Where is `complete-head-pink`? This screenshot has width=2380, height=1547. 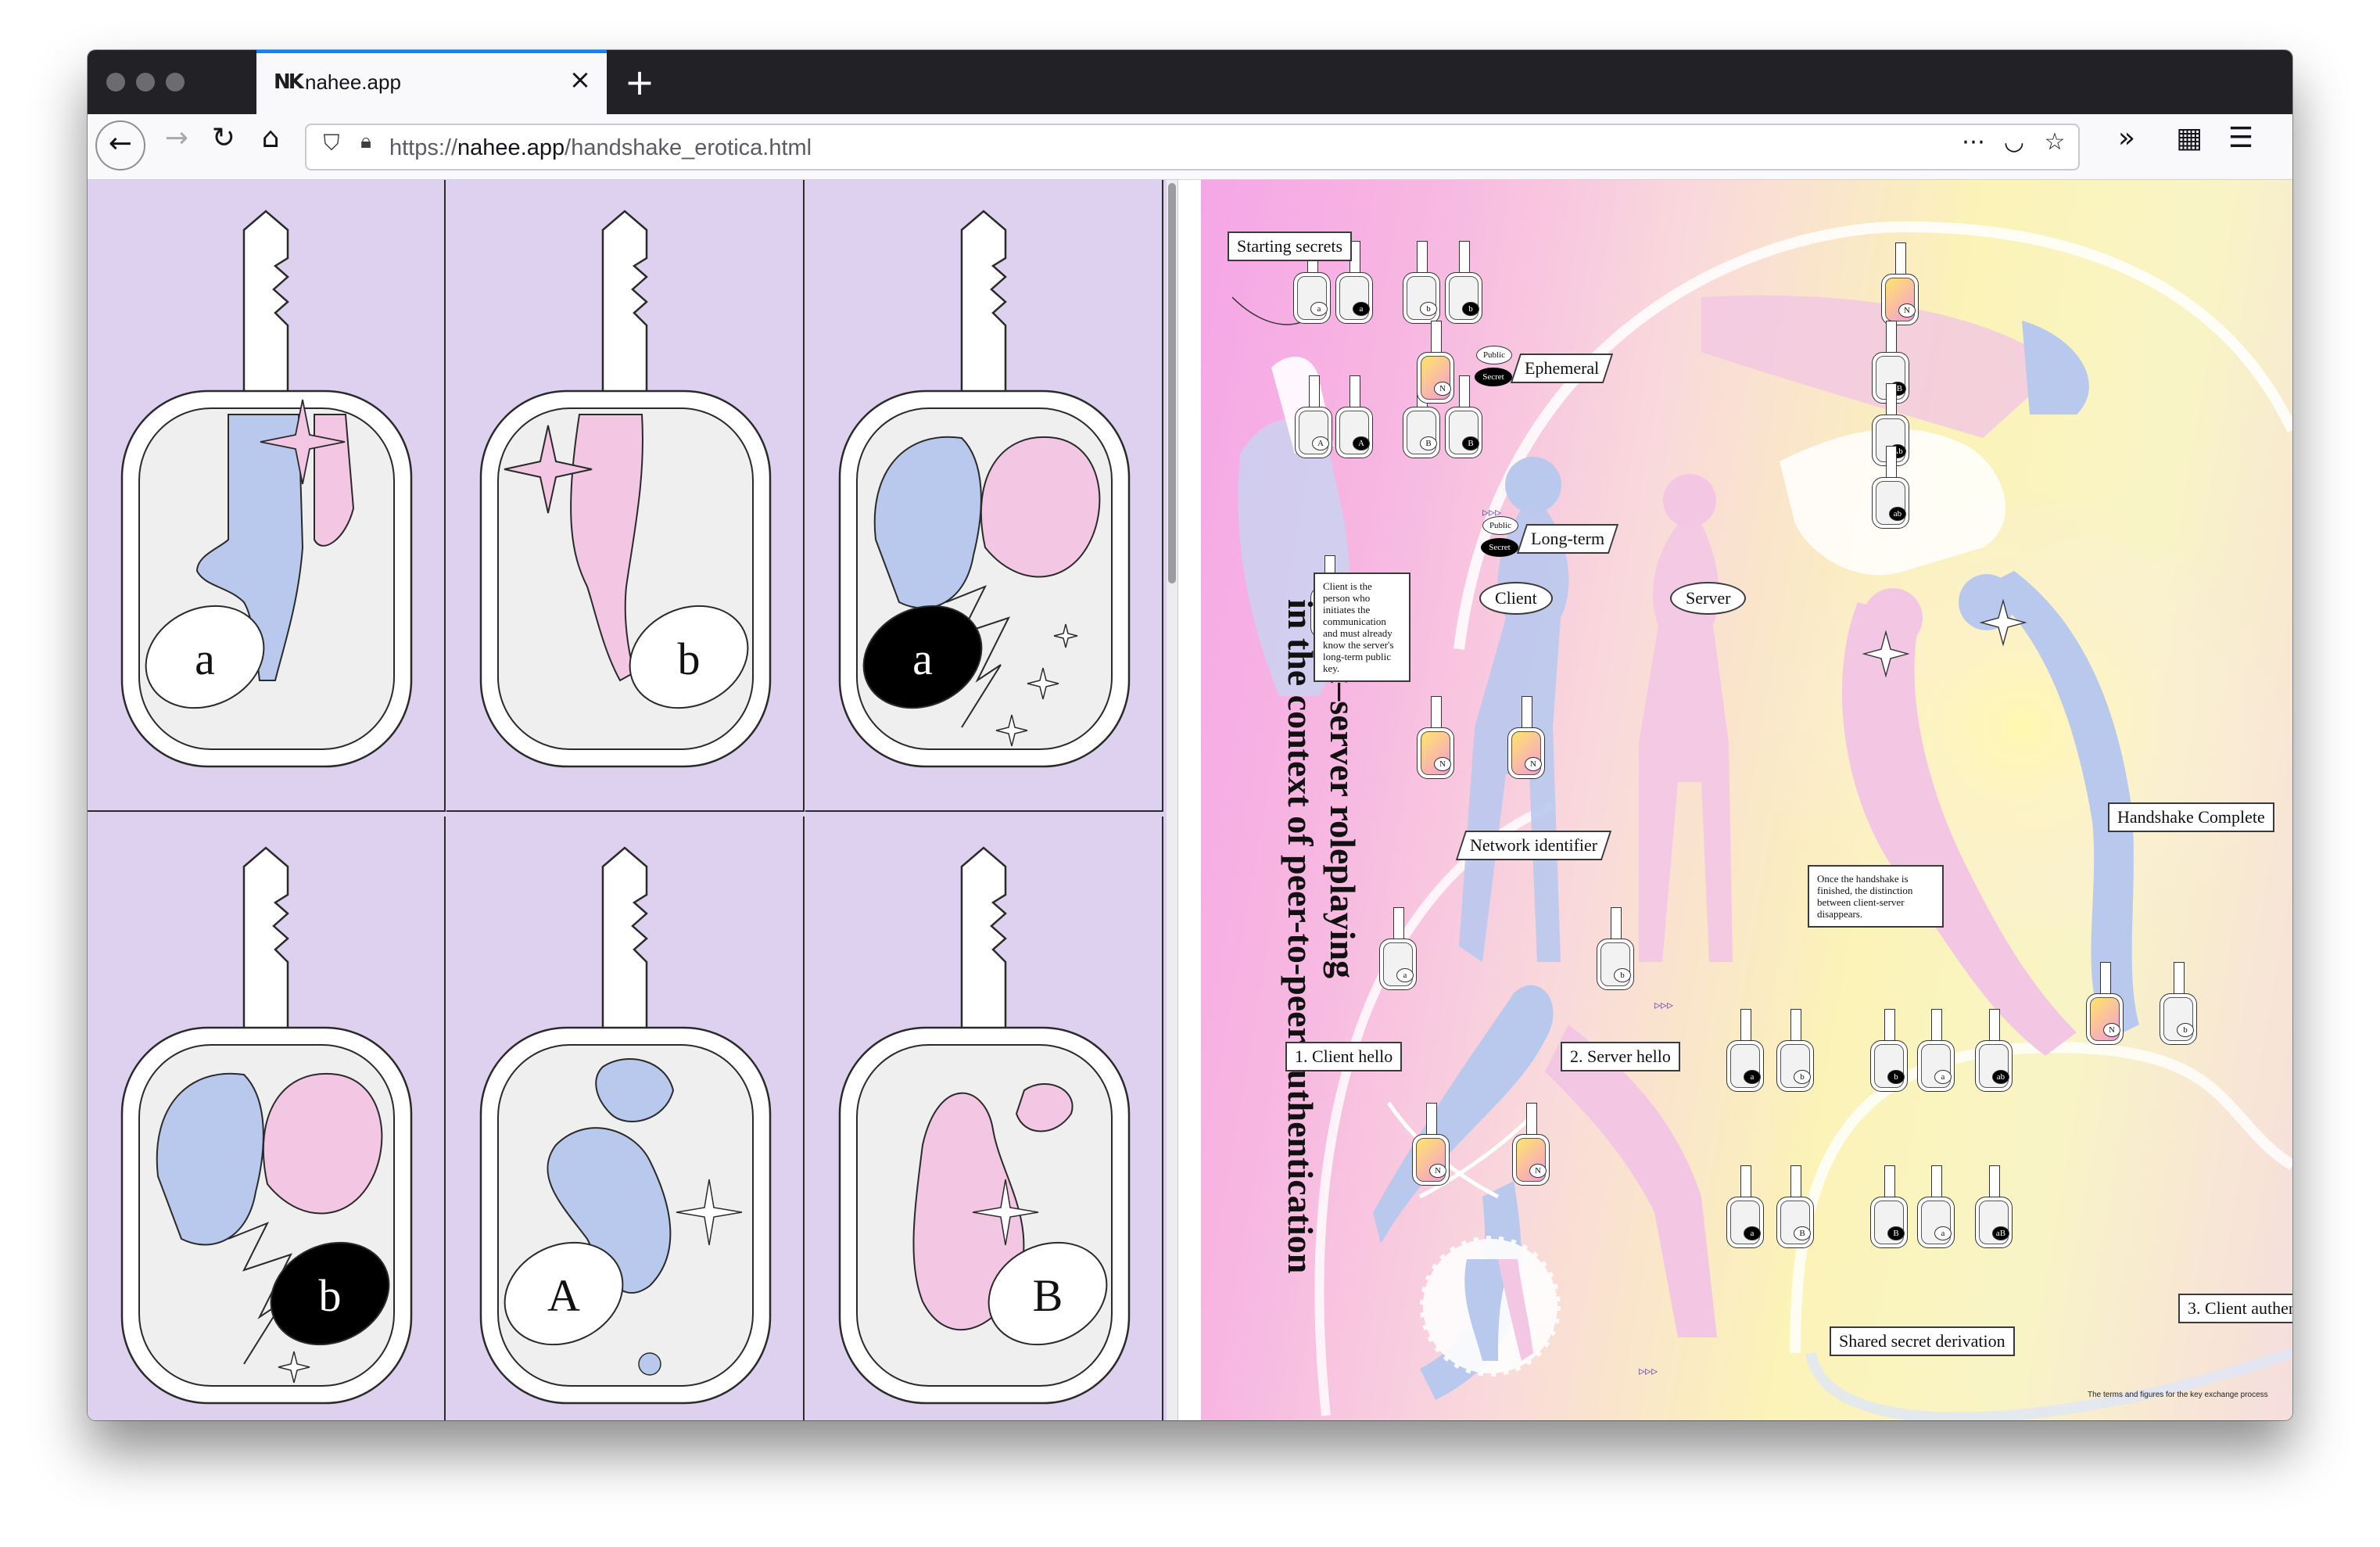
complete-head-pink is located at coordinates (1893, 618).